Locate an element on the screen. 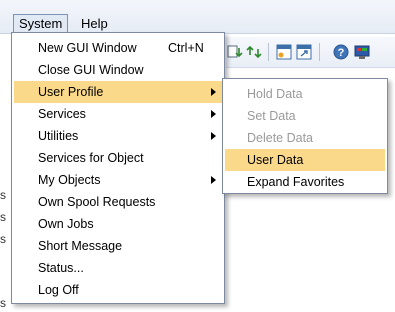 This screenshot has height=312, width=395. menu-item-my-objects: My Objects is located at coordinates (118, 180).